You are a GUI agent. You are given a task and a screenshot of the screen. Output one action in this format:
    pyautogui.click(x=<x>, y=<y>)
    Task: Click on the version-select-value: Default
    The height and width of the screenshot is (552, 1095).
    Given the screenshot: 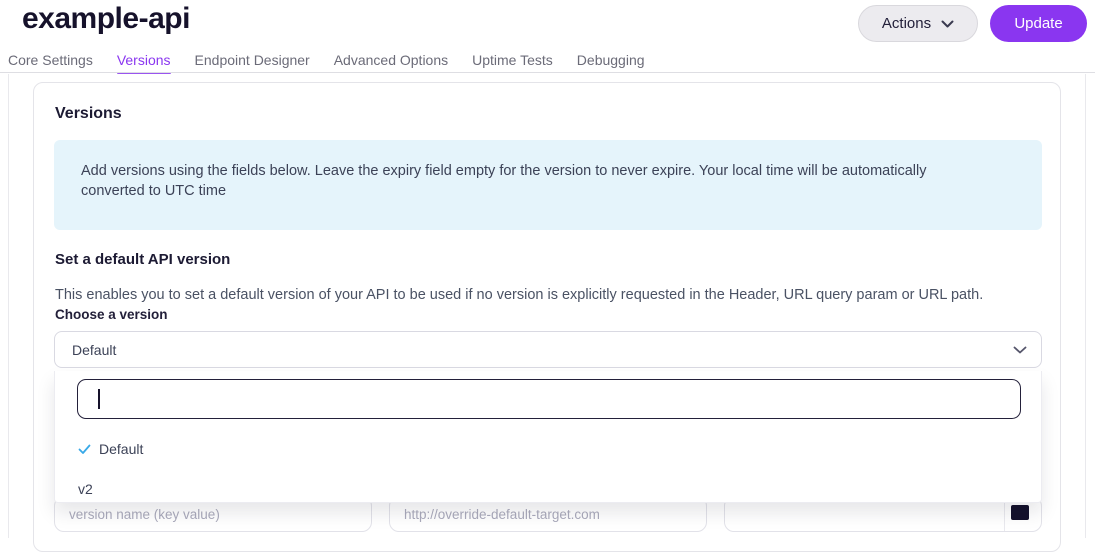 What is the action you would take?
    pyautogui.click(x=94, y=349)
    